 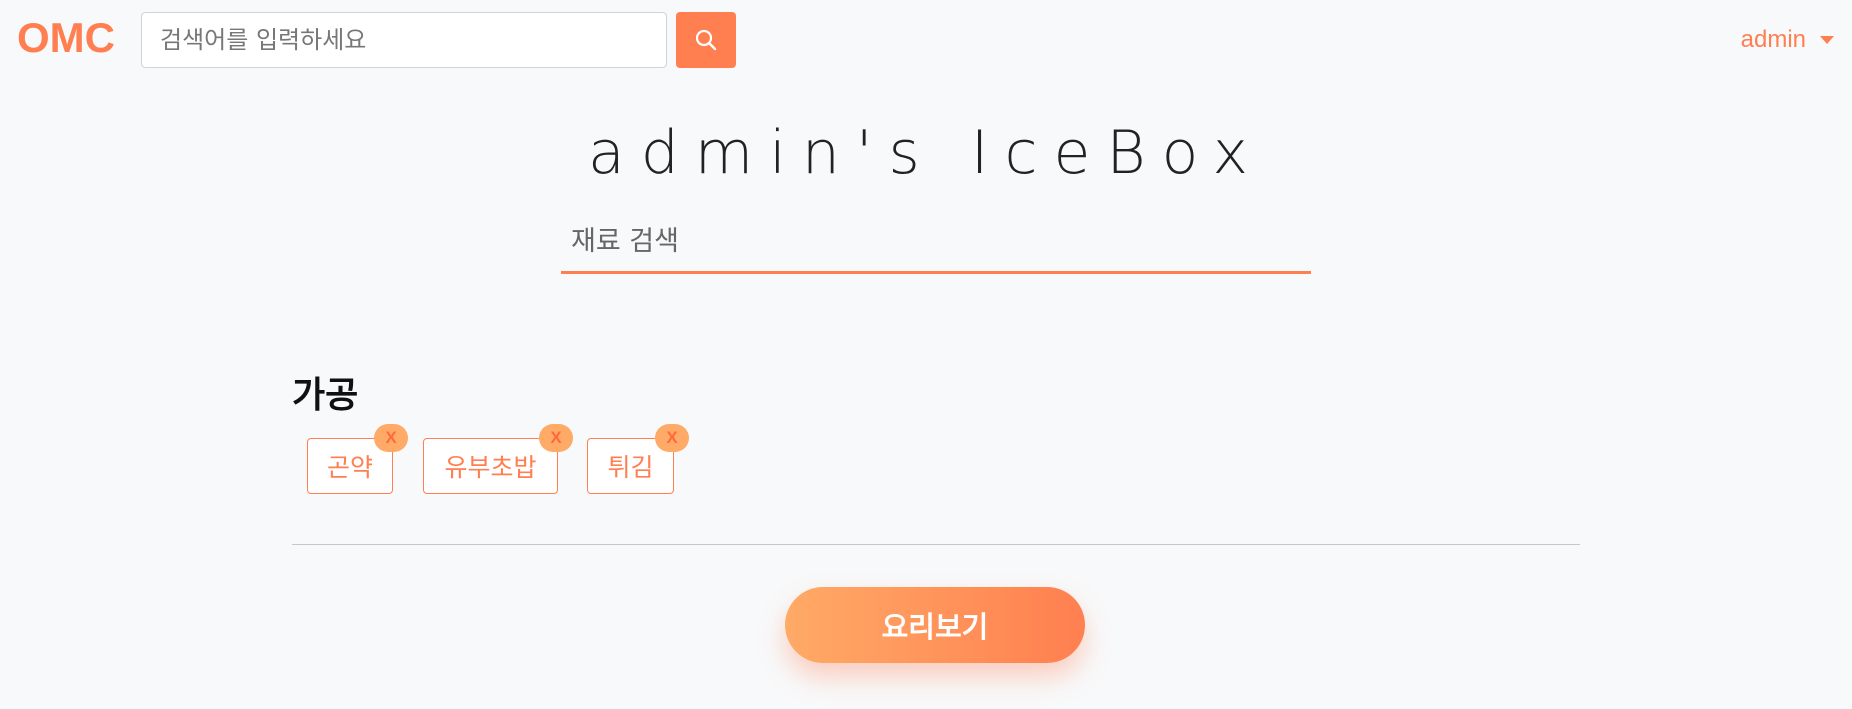 I want to click on user-name: admin, so click(x=1773, y=39).